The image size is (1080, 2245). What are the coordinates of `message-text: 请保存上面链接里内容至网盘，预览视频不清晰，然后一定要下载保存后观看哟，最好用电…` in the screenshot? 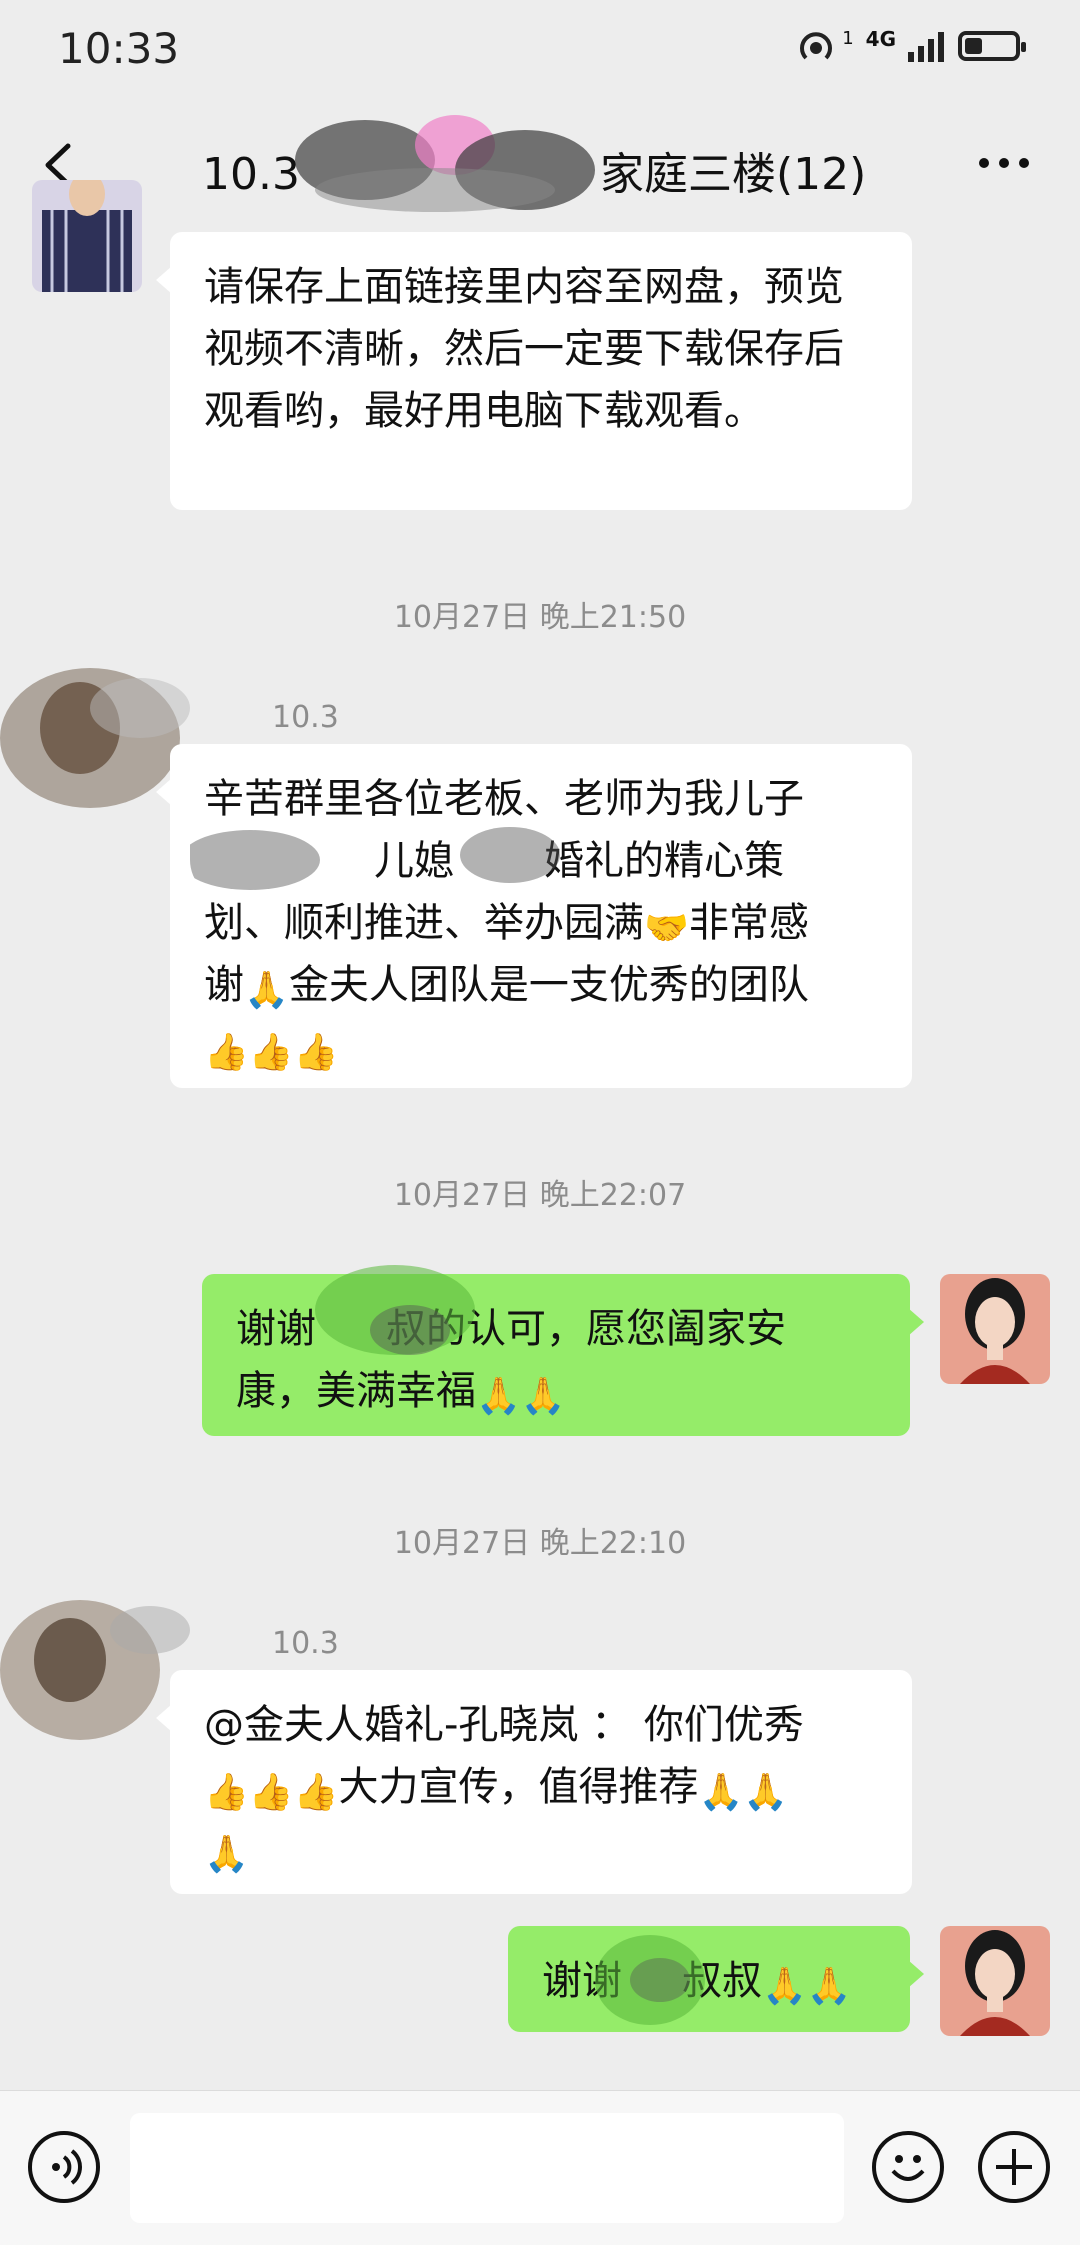 It's located at (524, 349).